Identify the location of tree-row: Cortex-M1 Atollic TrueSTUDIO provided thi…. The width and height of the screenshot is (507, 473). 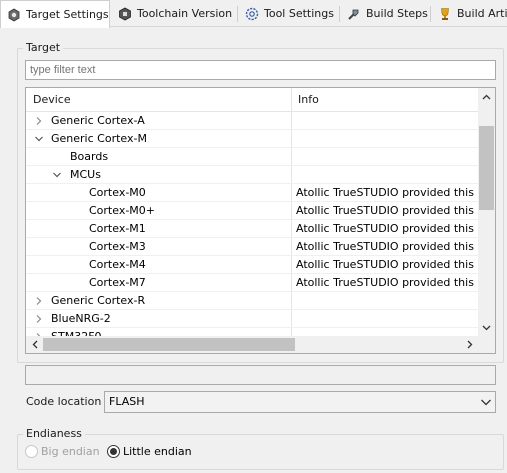
(252, 229).